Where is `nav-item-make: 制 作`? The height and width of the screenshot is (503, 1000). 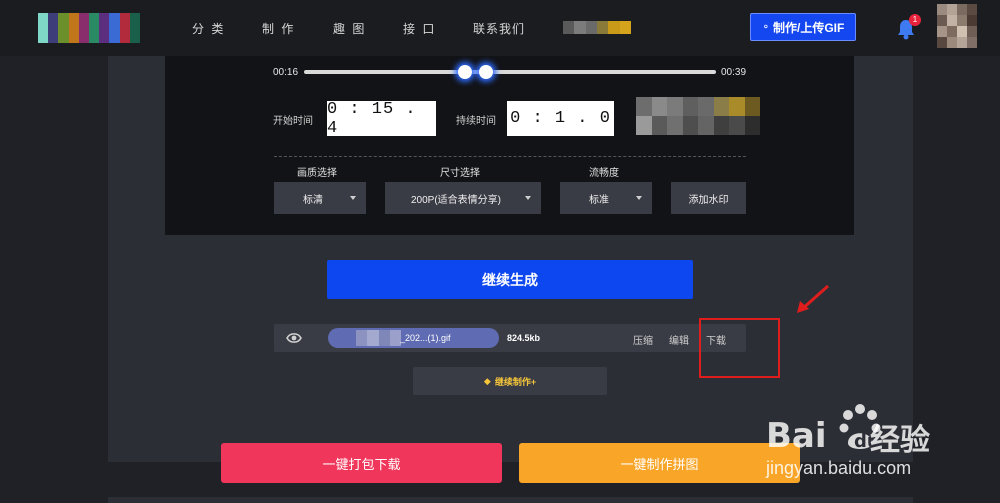 nav-item-make: 制 作 is located at coordinates (278, 28).